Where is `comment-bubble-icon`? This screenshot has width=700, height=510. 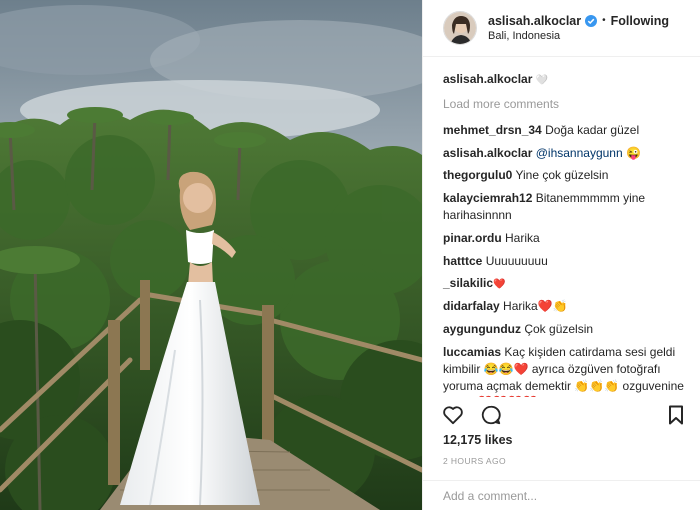
comment-bubble-icon is located at coordinates (491, 415).